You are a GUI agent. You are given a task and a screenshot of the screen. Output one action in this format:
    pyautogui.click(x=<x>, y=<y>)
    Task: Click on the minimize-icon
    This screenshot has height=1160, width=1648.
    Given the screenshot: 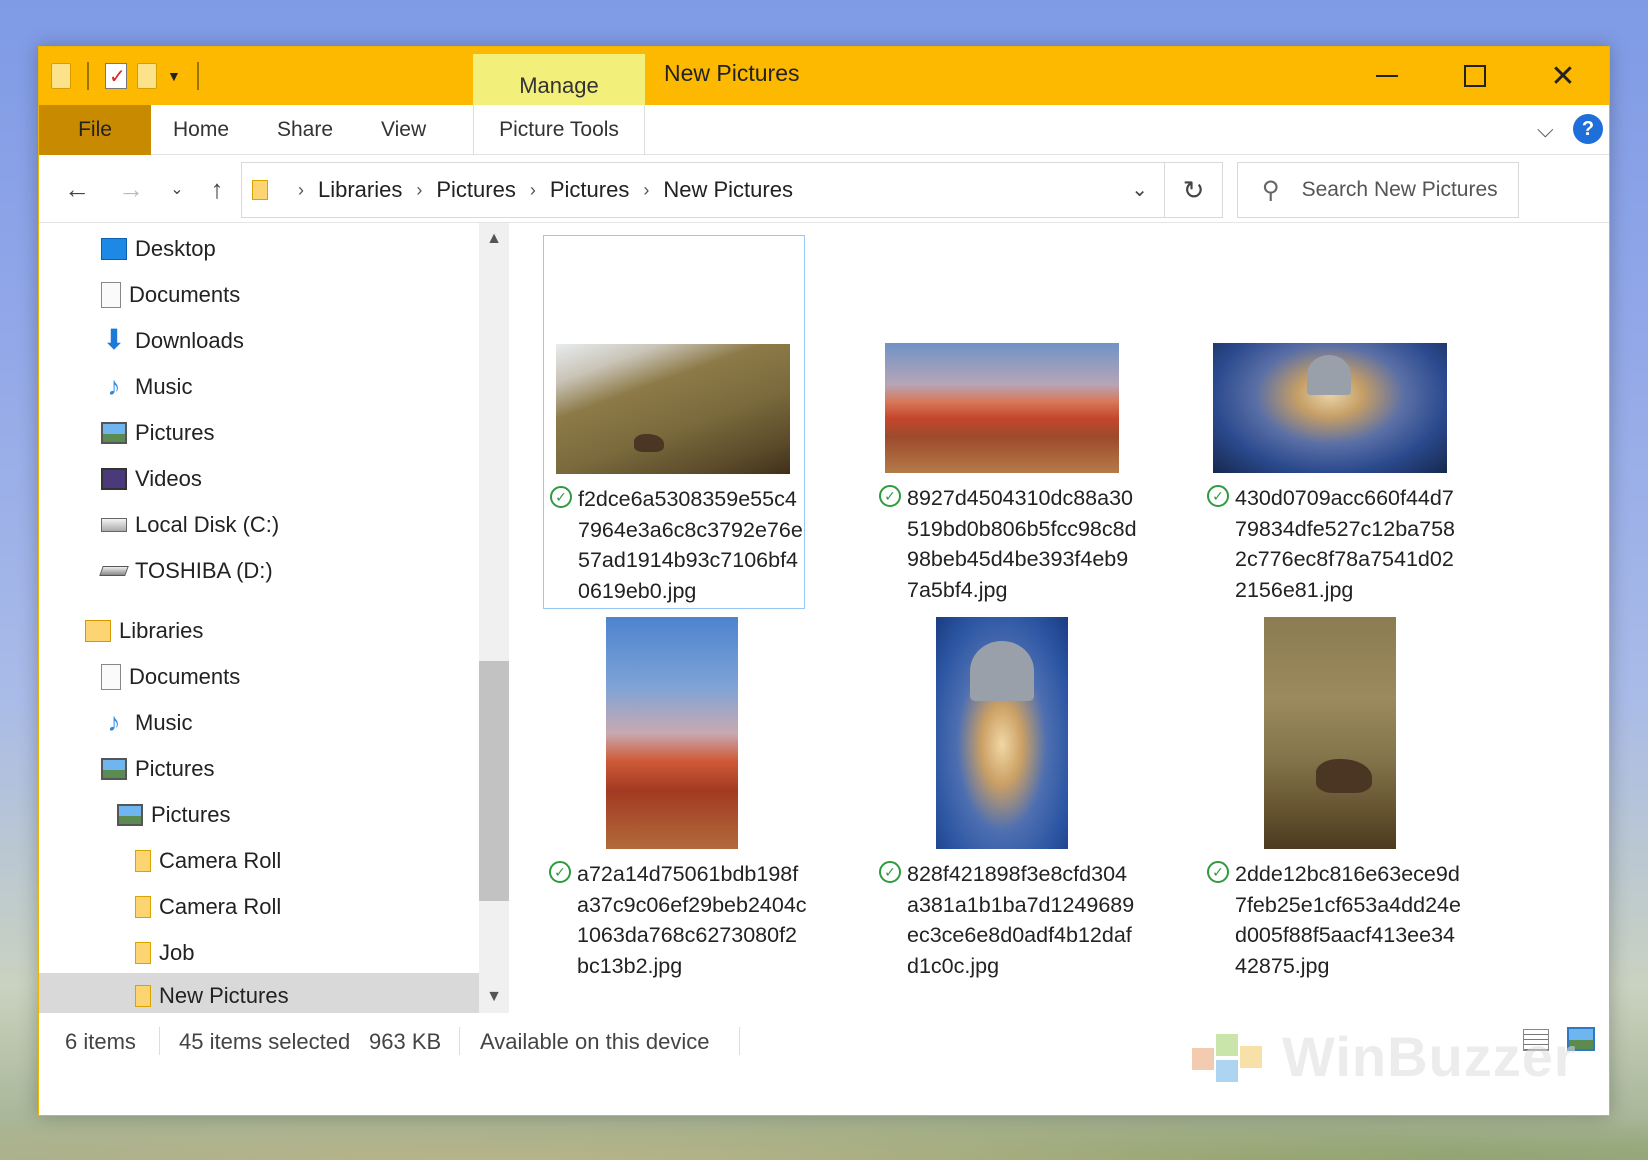 What is the action you would take?
    pyautogui.click(x=1387, y=76)
    